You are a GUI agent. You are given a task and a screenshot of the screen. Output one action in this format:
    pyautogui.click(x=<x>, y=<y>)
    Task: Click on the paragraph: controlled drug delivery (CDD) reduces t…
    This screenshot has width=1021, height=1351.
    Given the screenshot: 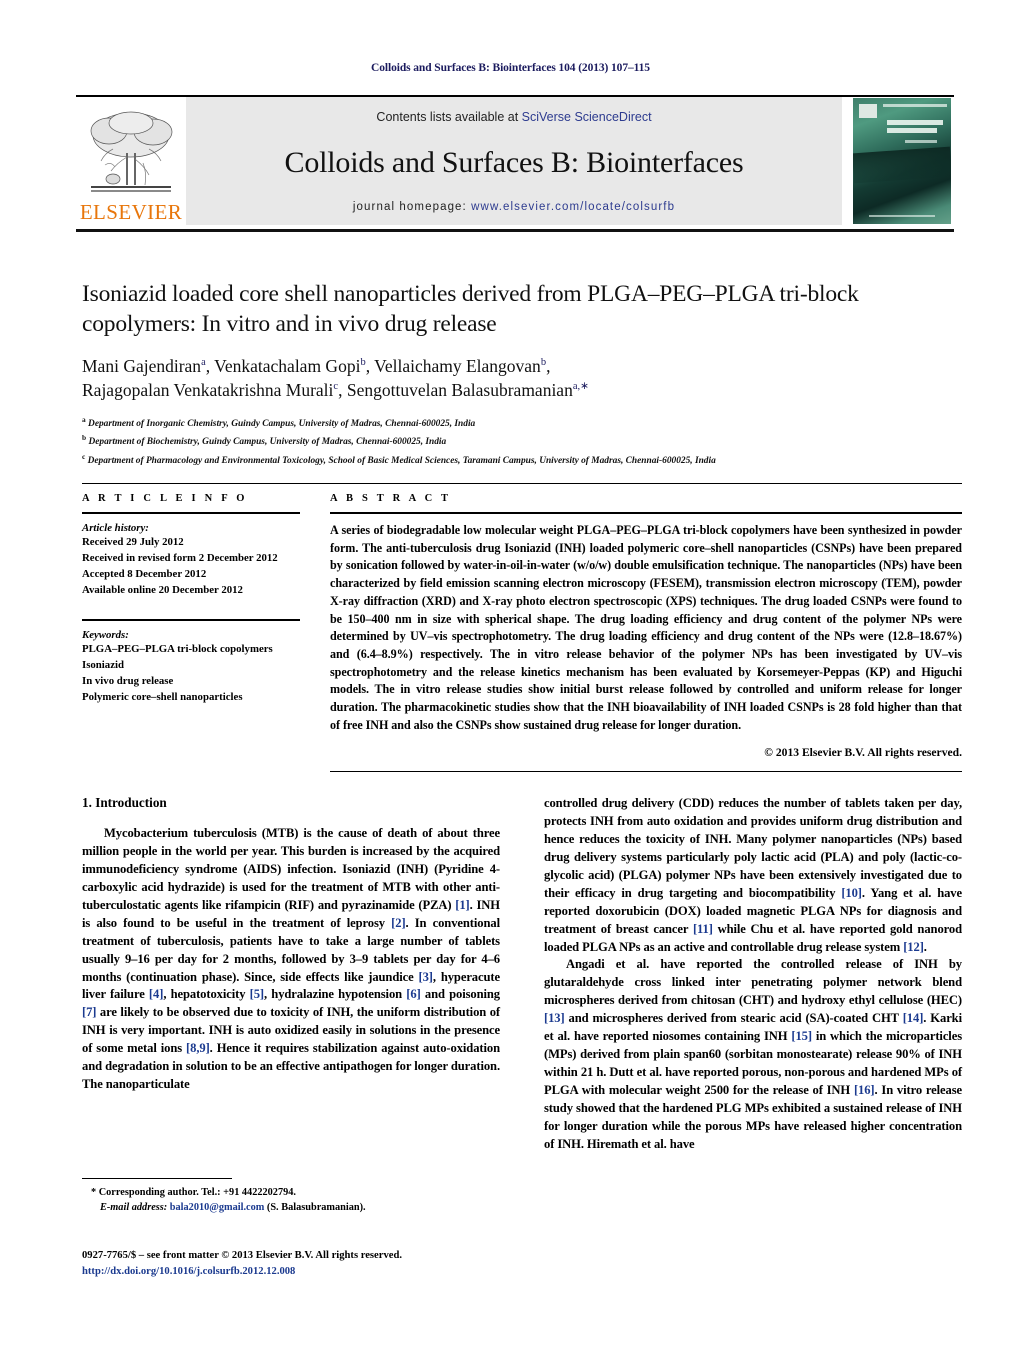 What is the action you would take?
    pyautogui.click(x=753, y=875)
    